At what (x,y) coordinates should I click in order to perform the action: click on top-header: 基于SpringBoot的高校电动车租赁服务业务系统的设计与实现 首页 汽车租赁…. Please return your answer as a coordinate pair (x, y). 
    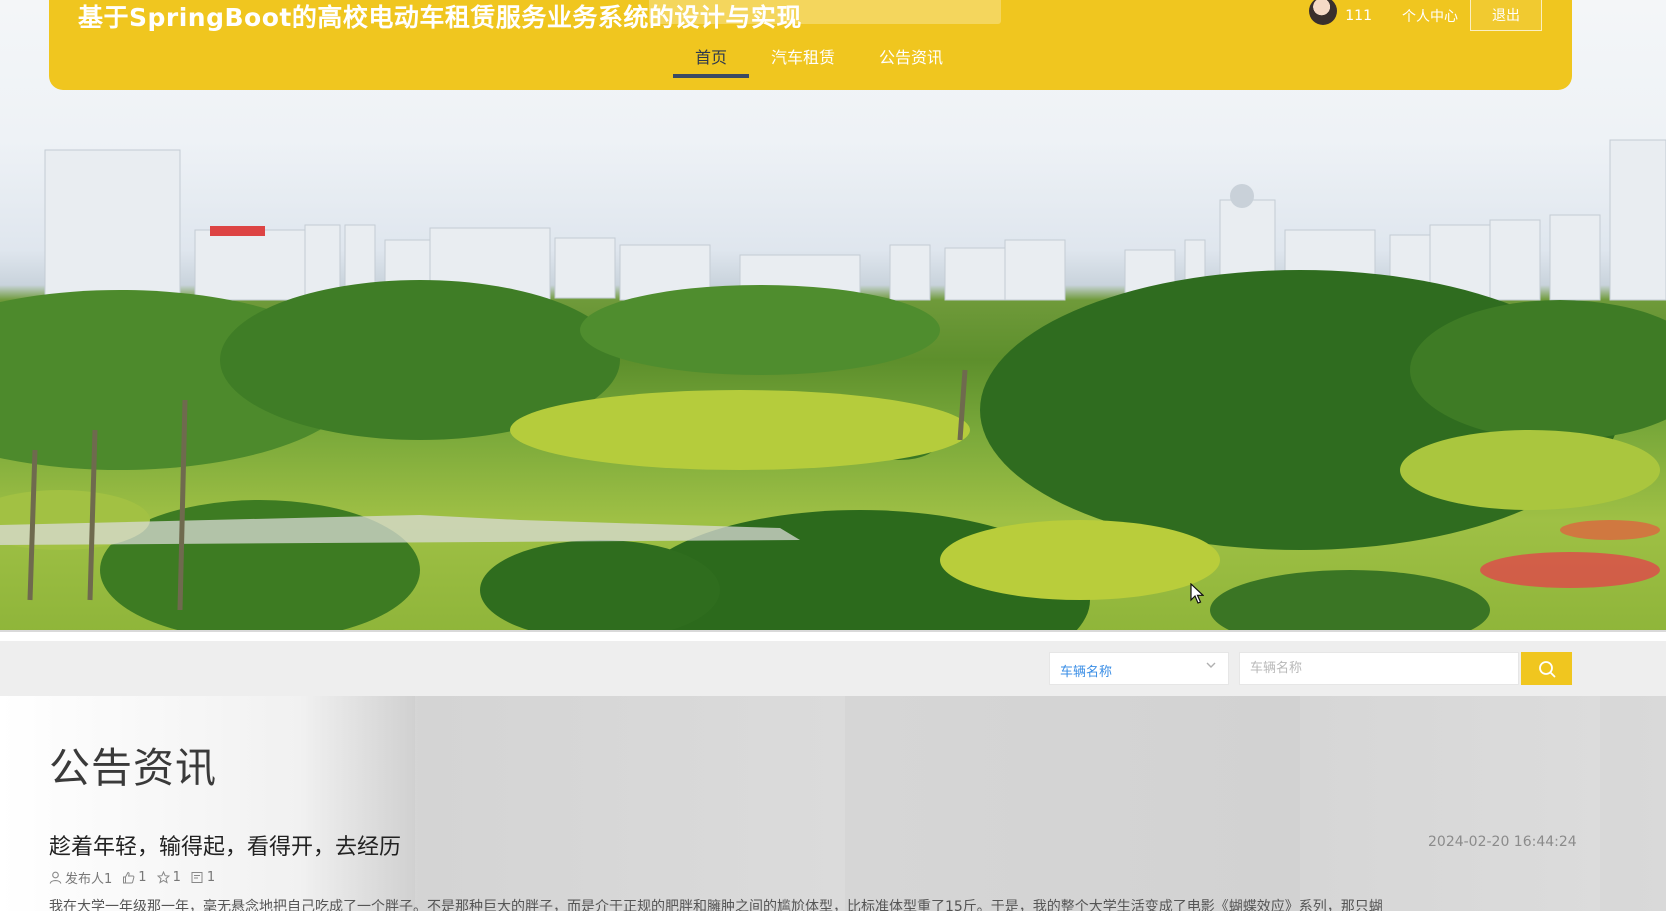
    Looking at the image, I should click on (810, 45).